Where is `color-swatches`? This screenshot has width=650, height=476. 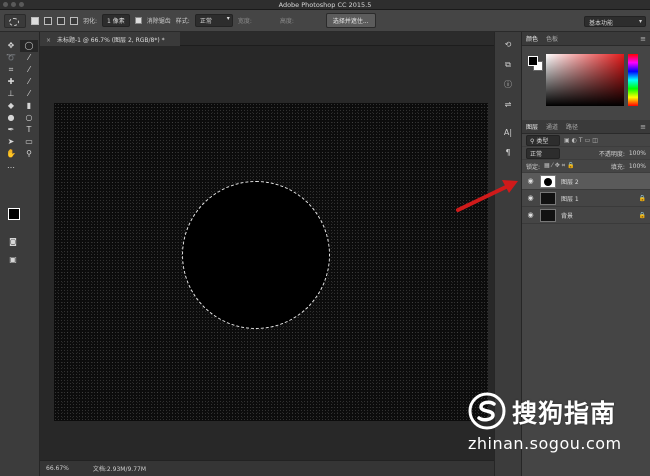 color-swatches is located at coordinates (19, 219).